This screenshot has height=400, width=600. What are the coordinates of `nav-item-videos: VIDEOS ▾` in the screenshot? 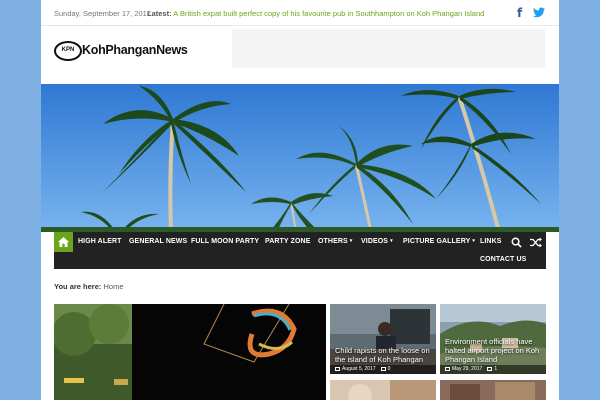 It's located at (377, 241).